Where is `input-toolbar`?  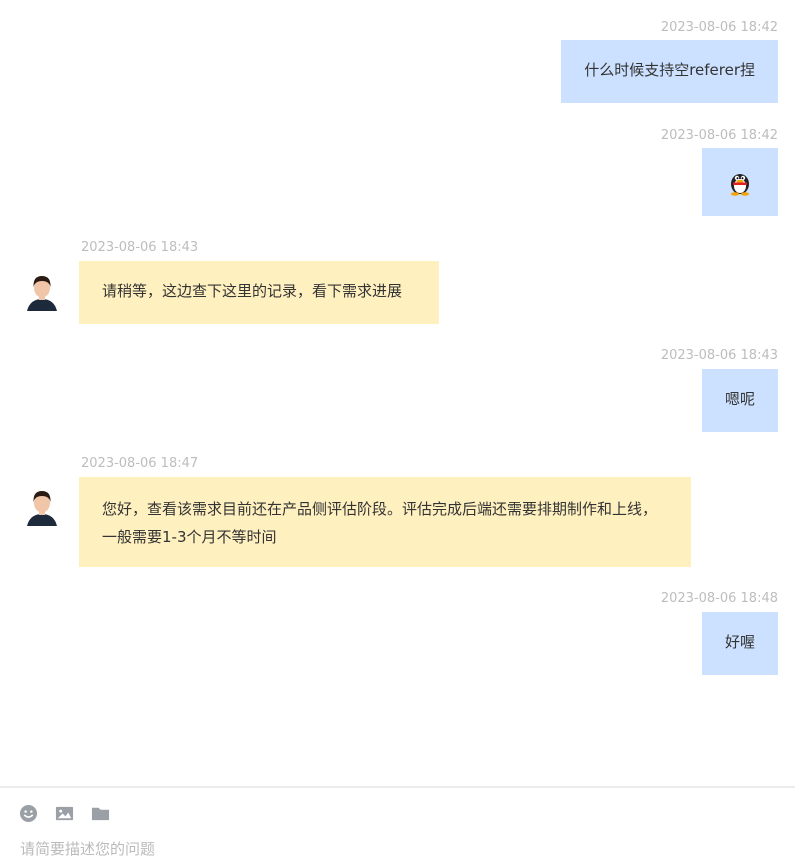
input-toolbar is located at coordinates (64, 813).